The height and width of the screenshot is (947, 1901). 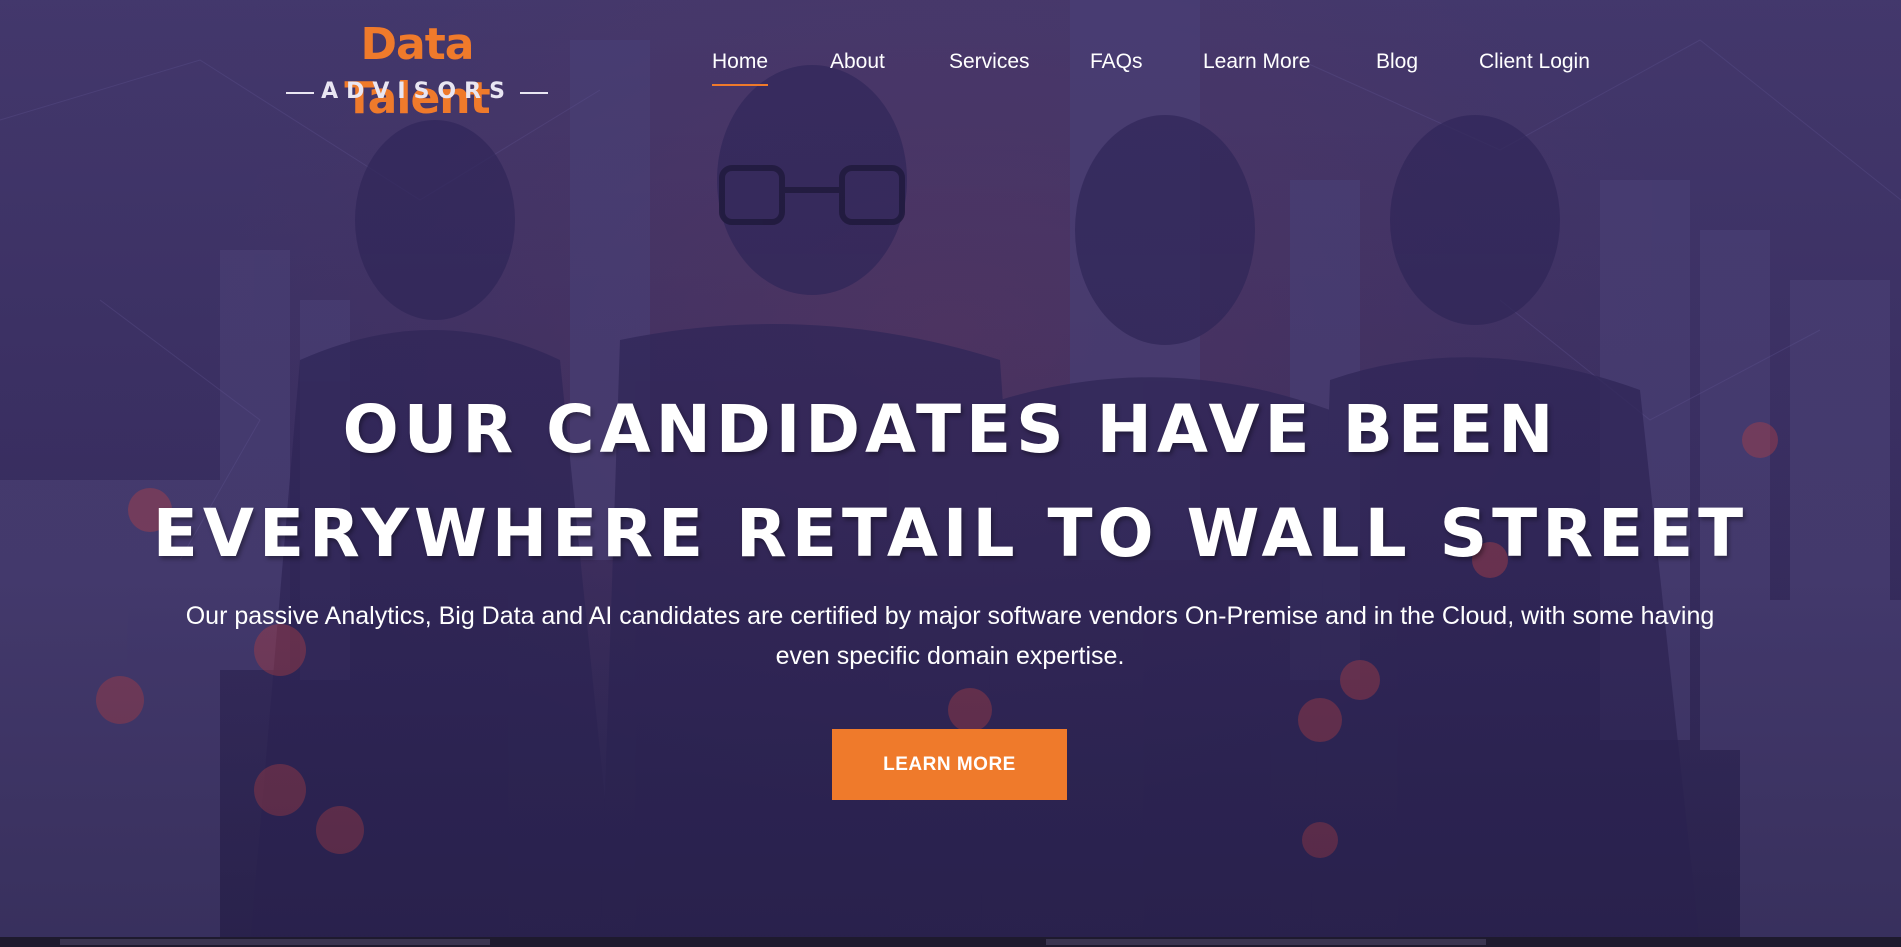 I want to click on nav-faqs: FAQs, so click(x=1116, y=62).